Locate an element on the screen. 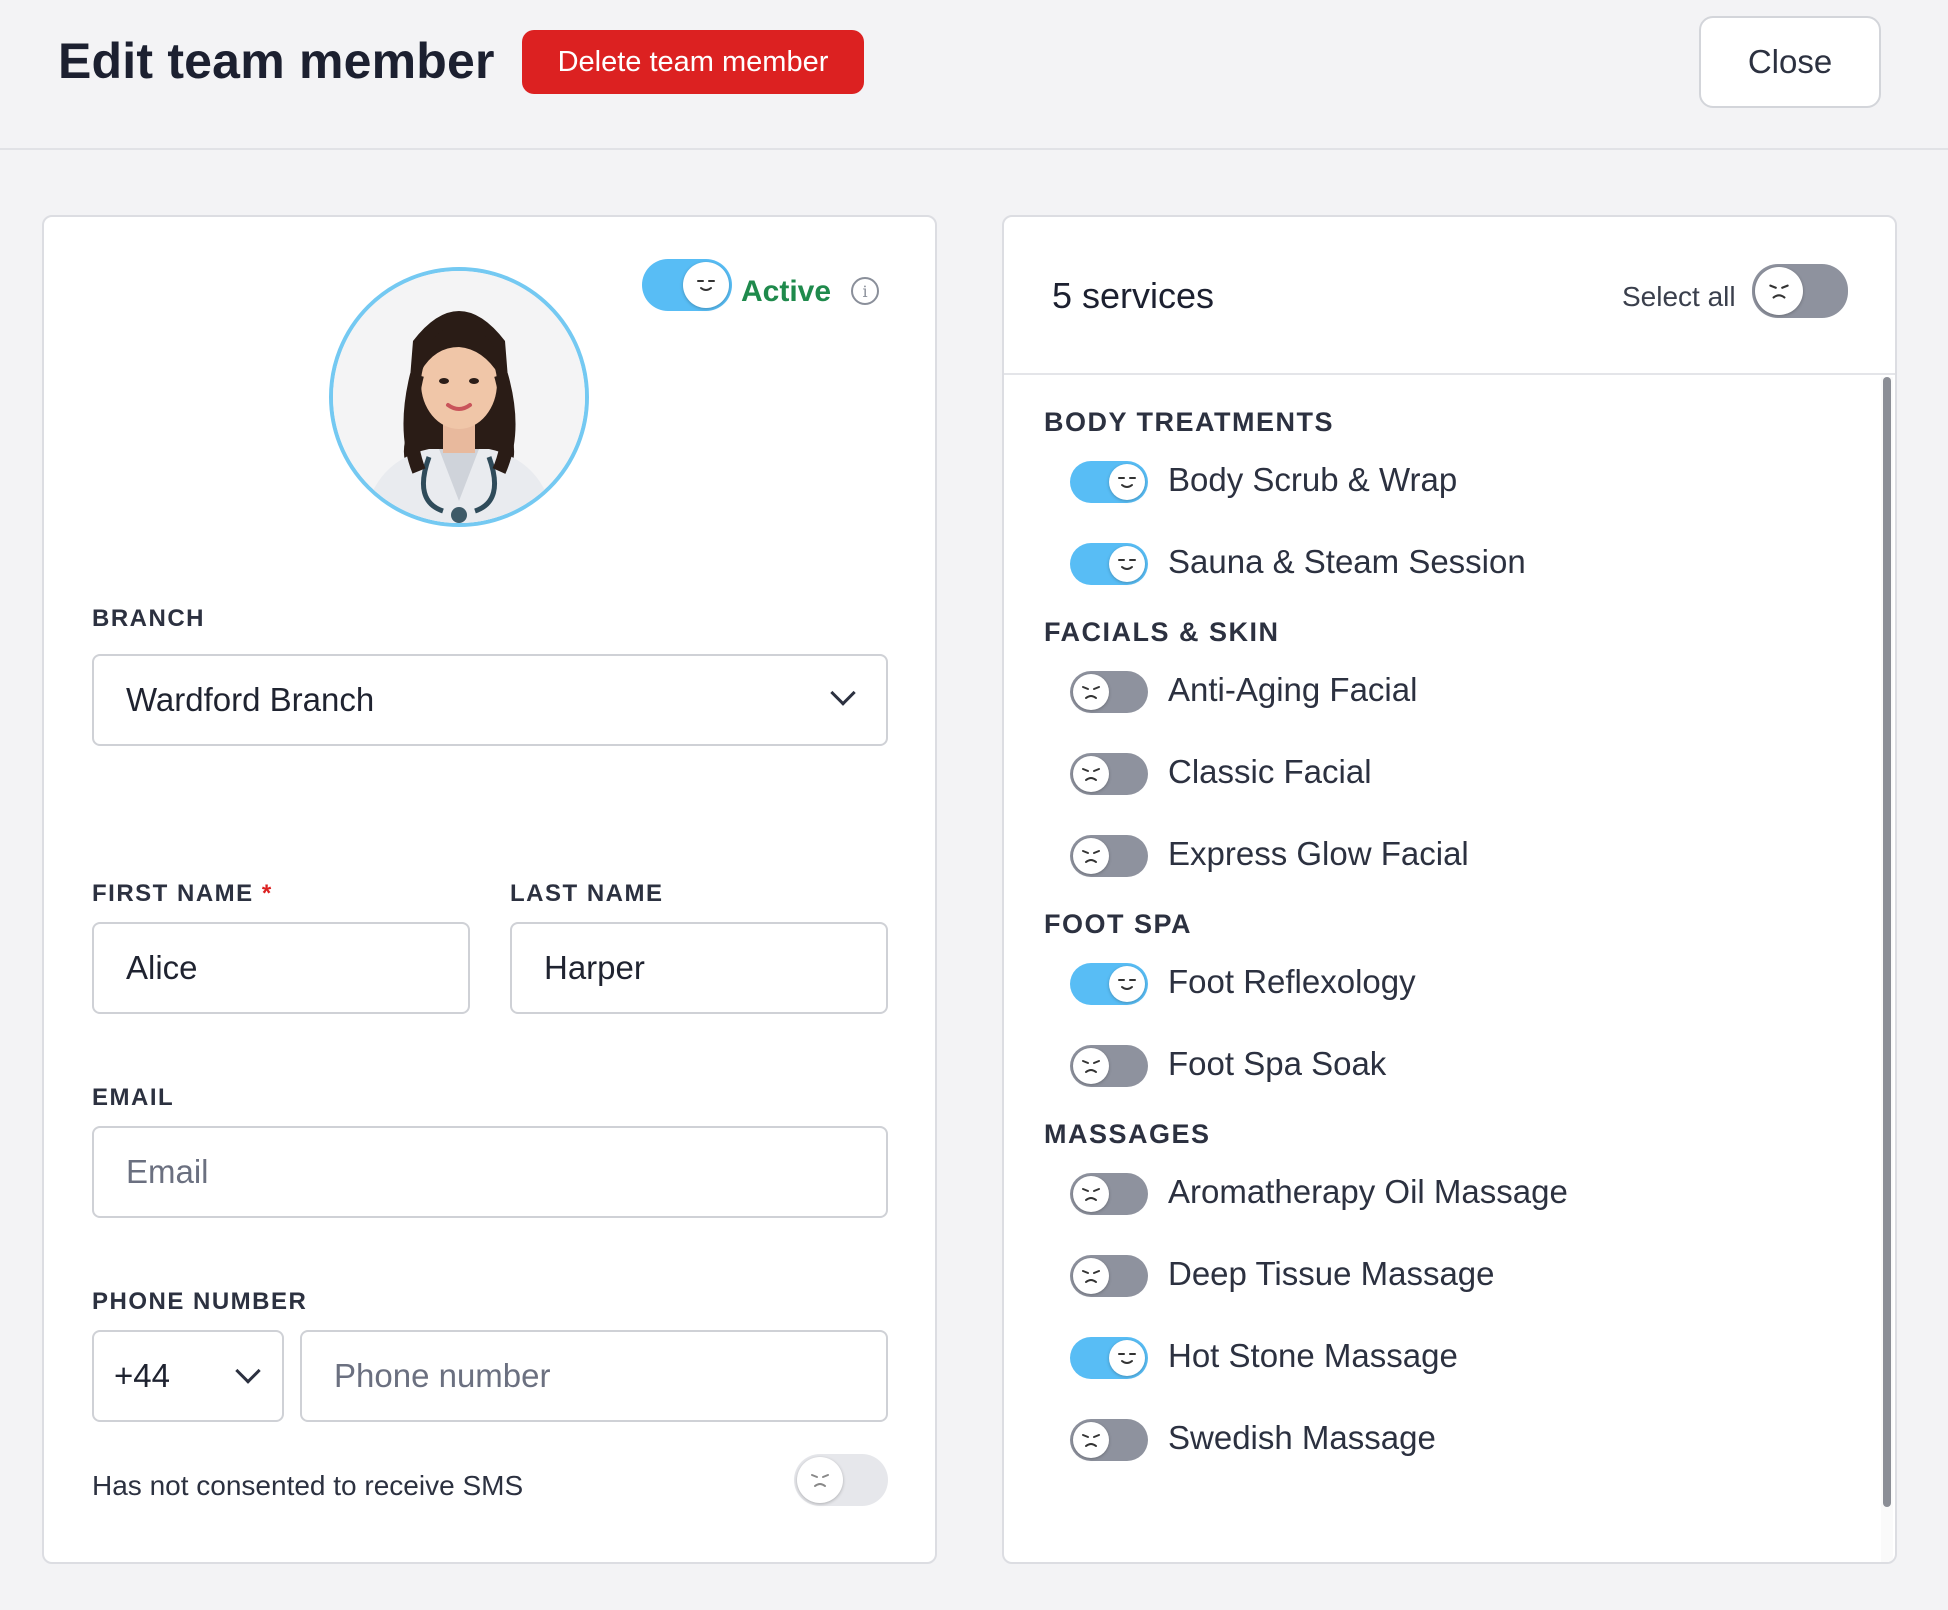 The height and width of the screenshot is (1610, 1948). first-name-label: FIRST NAME * is located at coordinates (182, 894).